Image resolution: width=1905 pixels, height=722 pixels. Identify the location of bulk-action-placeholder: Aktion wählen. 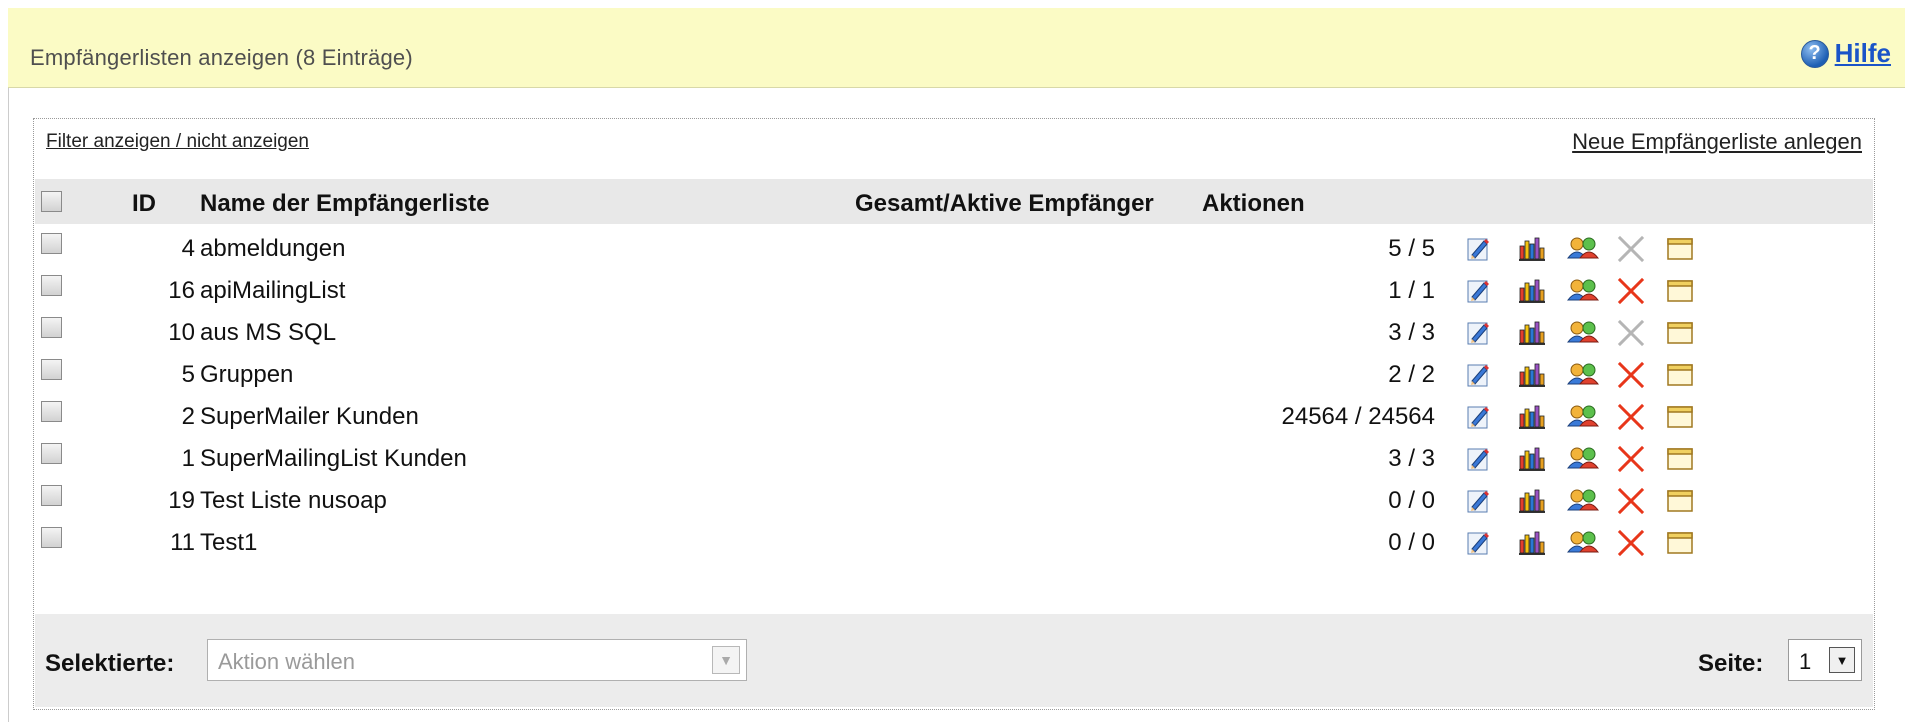
(286, 661).